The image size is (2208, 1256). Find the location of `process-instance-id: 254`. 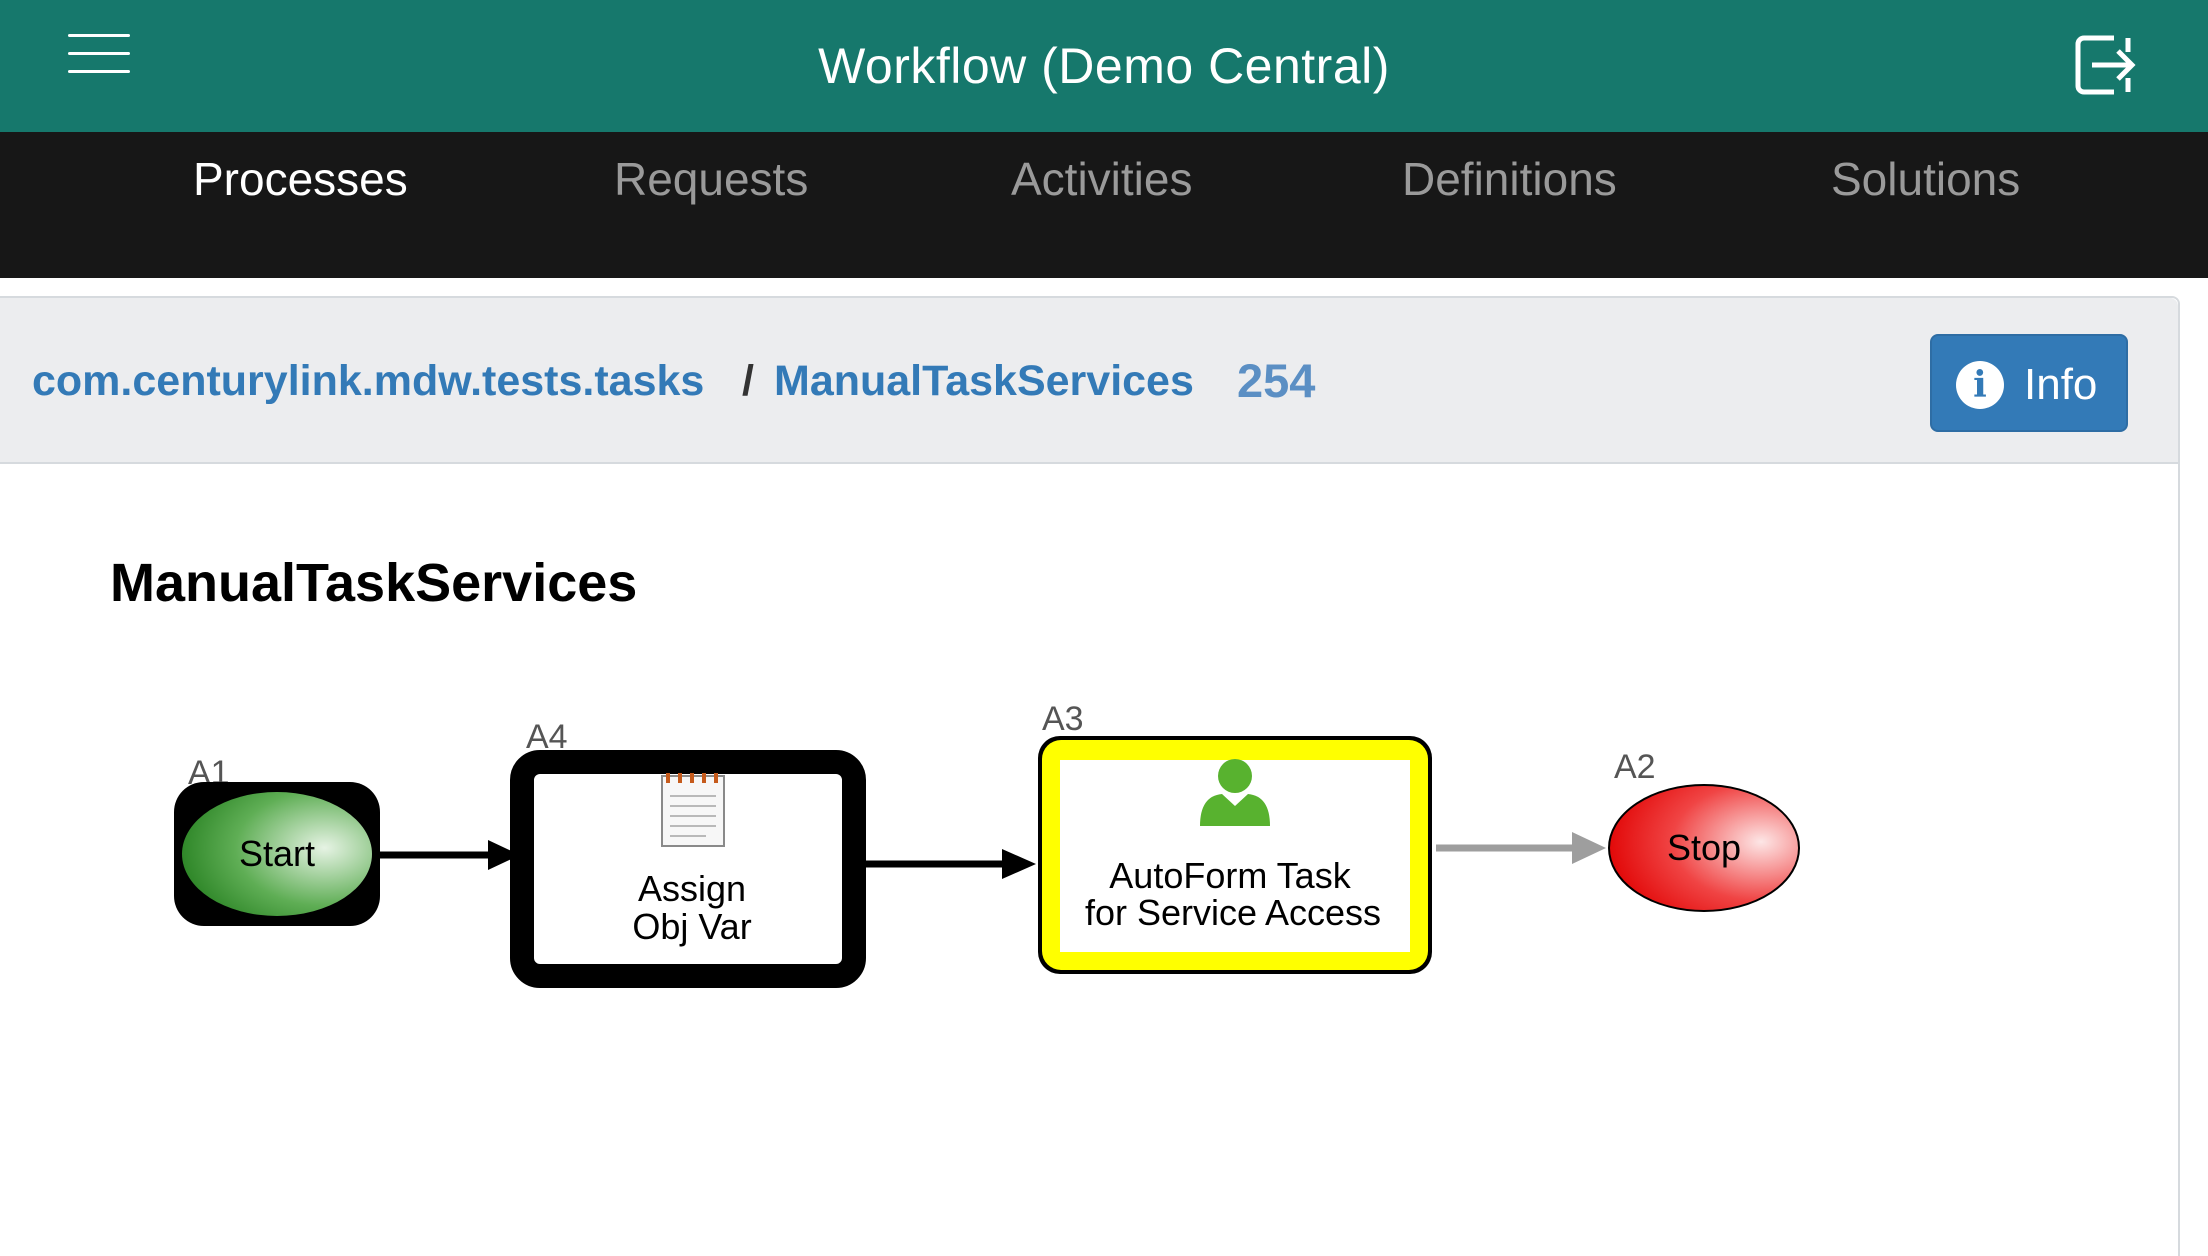

process-instance-id: 254 is located at coordinates (1276, 380).